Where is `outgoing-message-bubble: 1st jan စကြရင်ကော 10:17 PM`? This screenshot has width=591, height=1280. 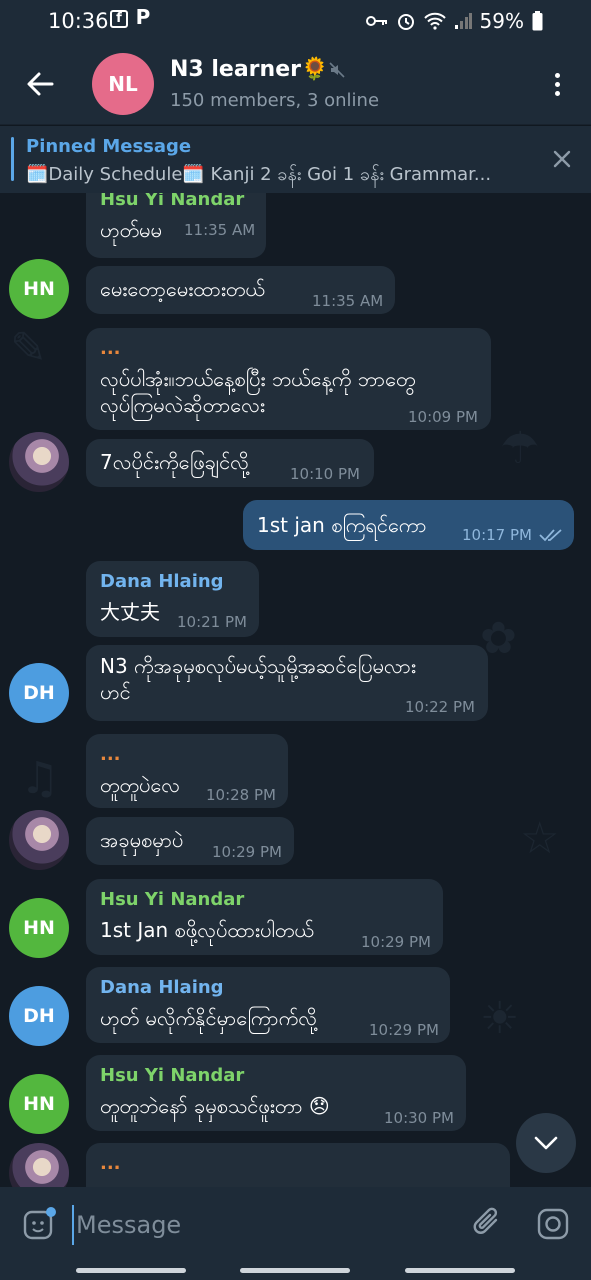 outgoing-message-bubble: 1st jan စကြရင်ကော 10:17 PM is located at coordinates (408, 525).